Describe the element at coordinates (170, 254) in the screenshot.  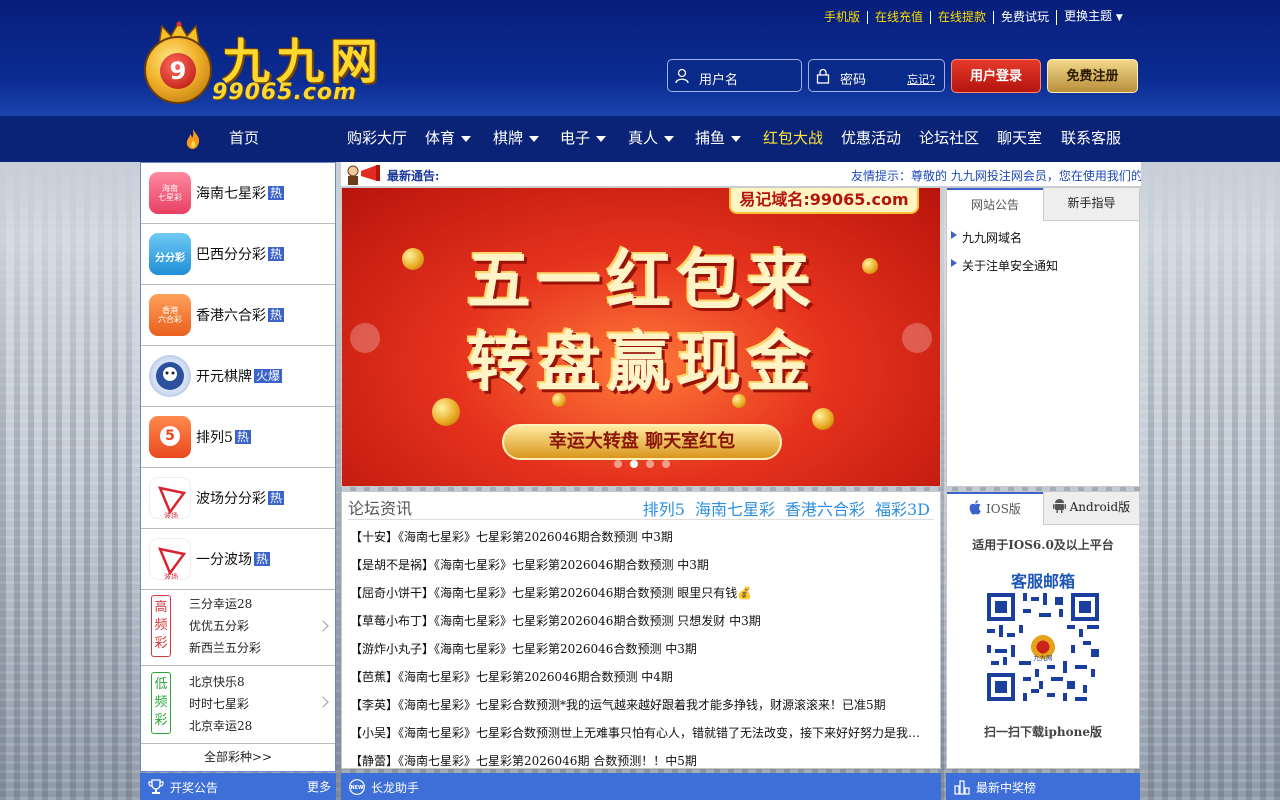
I see `brazil-lottery-icon: 分分彩` at that location.